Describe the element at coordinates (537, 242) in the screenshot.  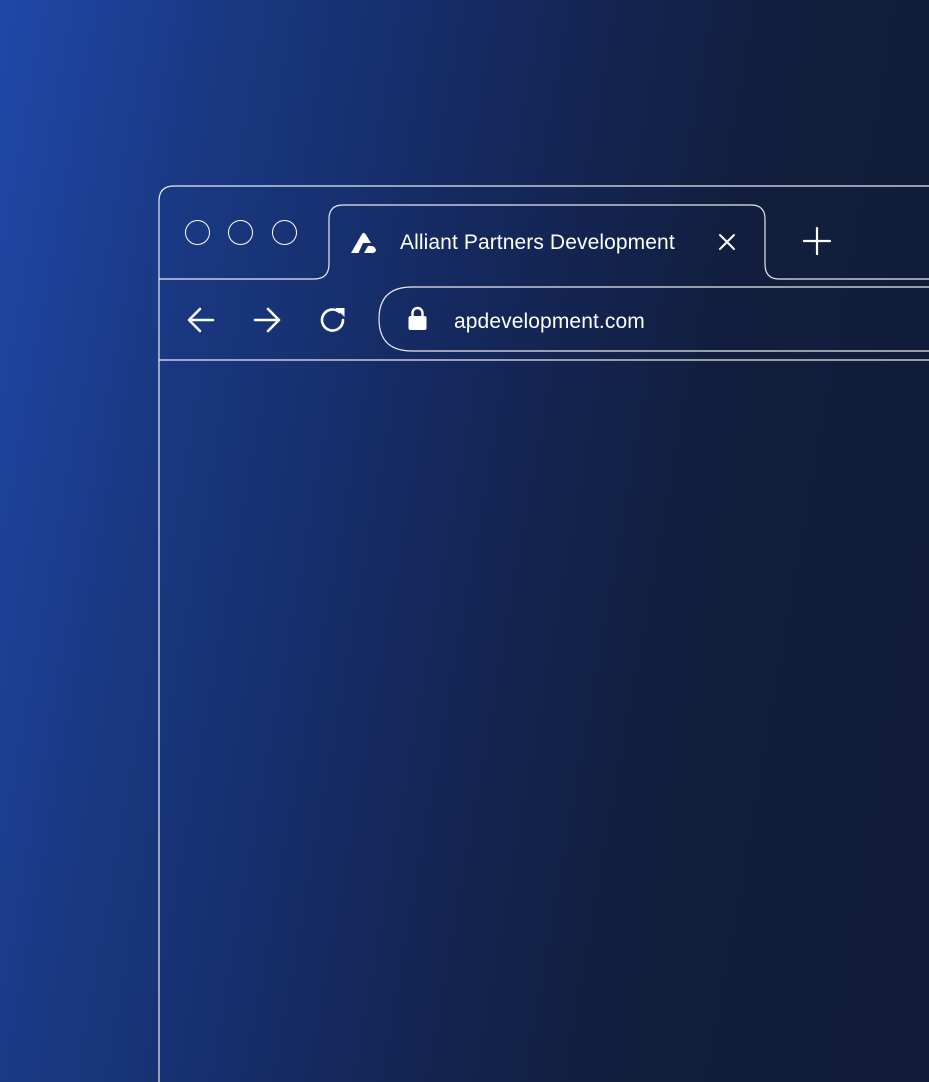
I see `tab-title: Alliant Partners Development` at that location.